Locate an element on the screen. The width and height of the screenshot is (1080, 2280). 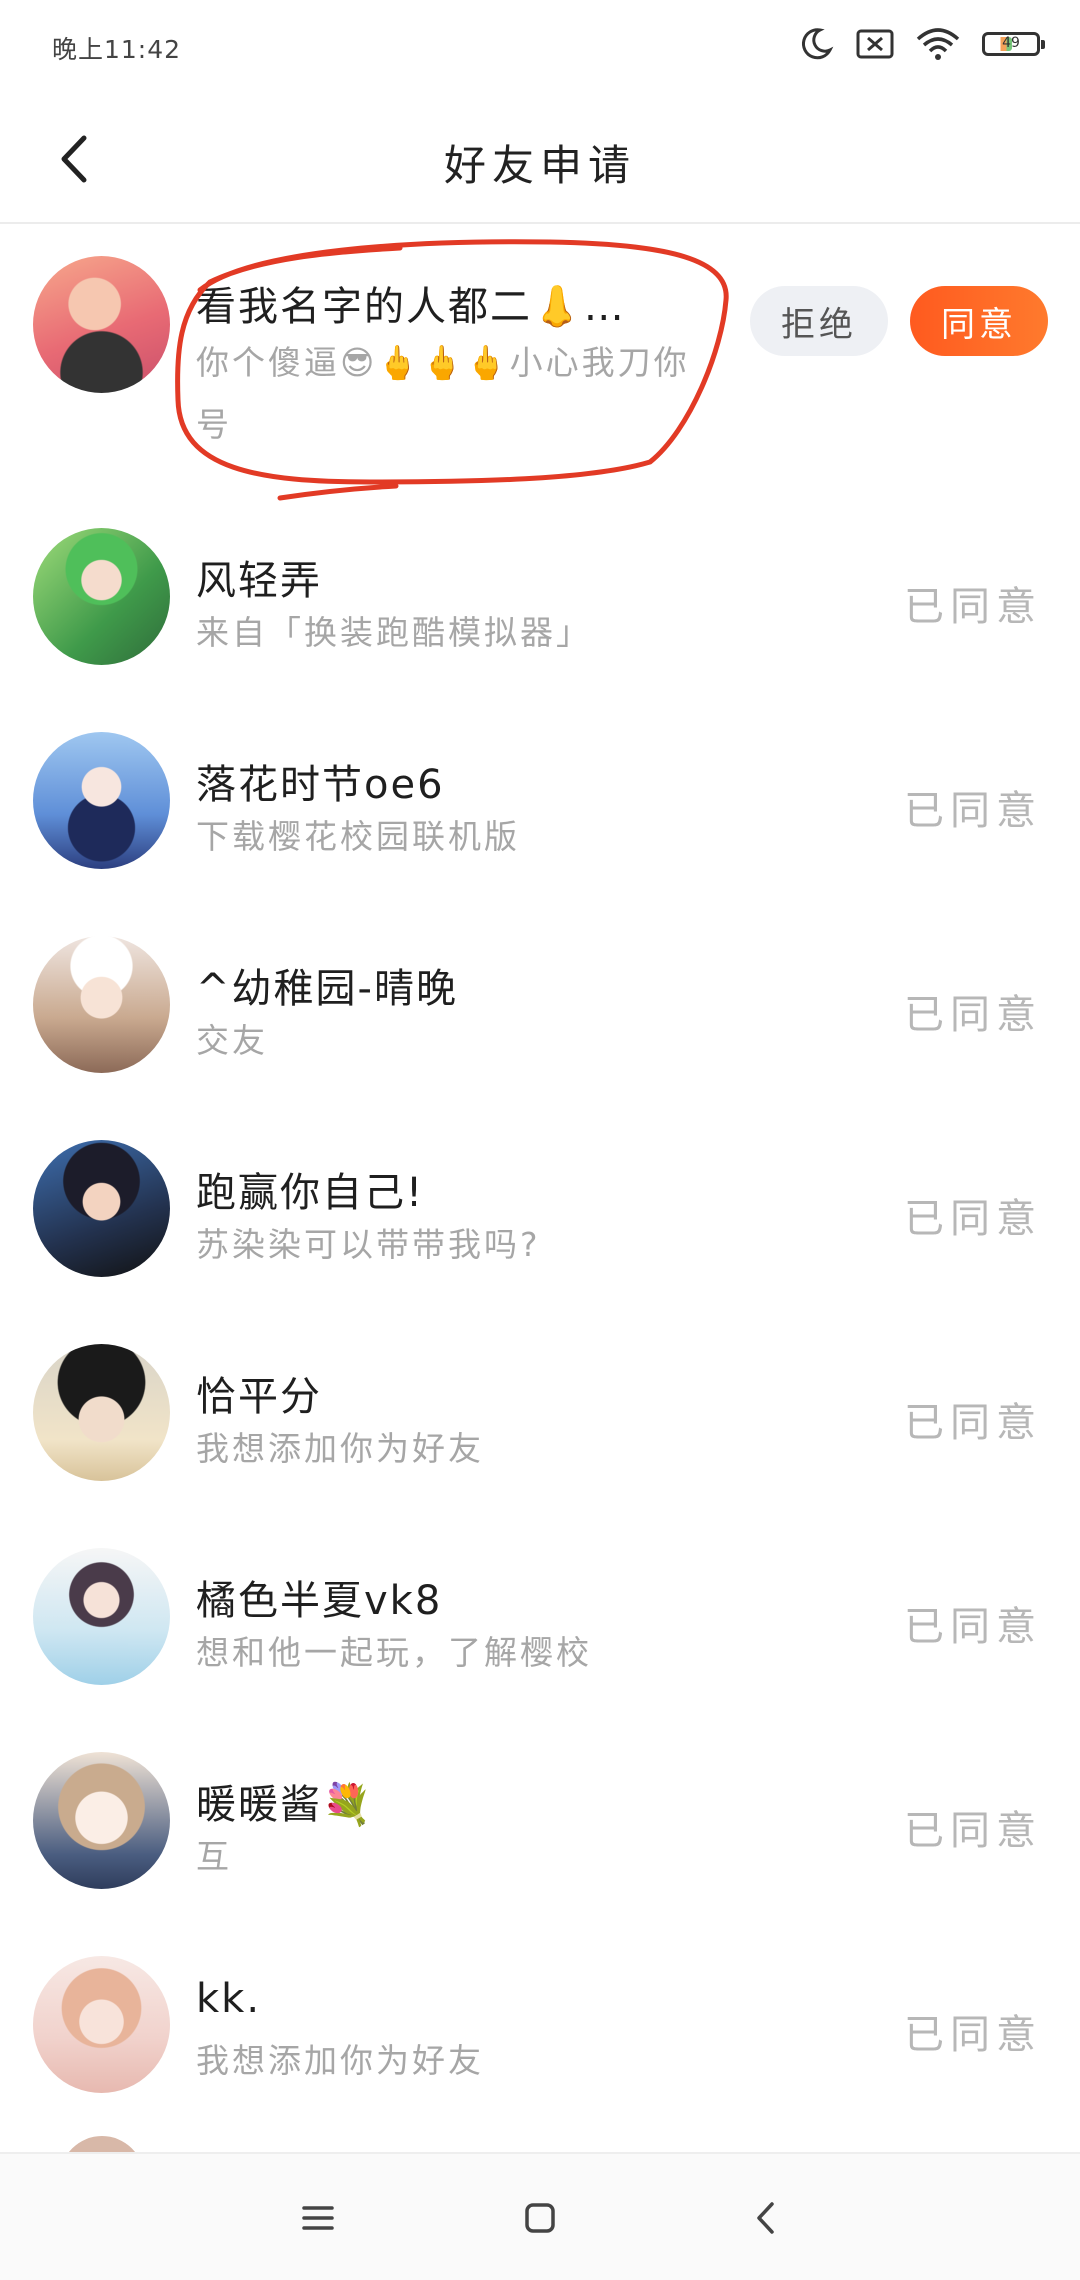
menu-icon is located at coordinates (318, 2218).